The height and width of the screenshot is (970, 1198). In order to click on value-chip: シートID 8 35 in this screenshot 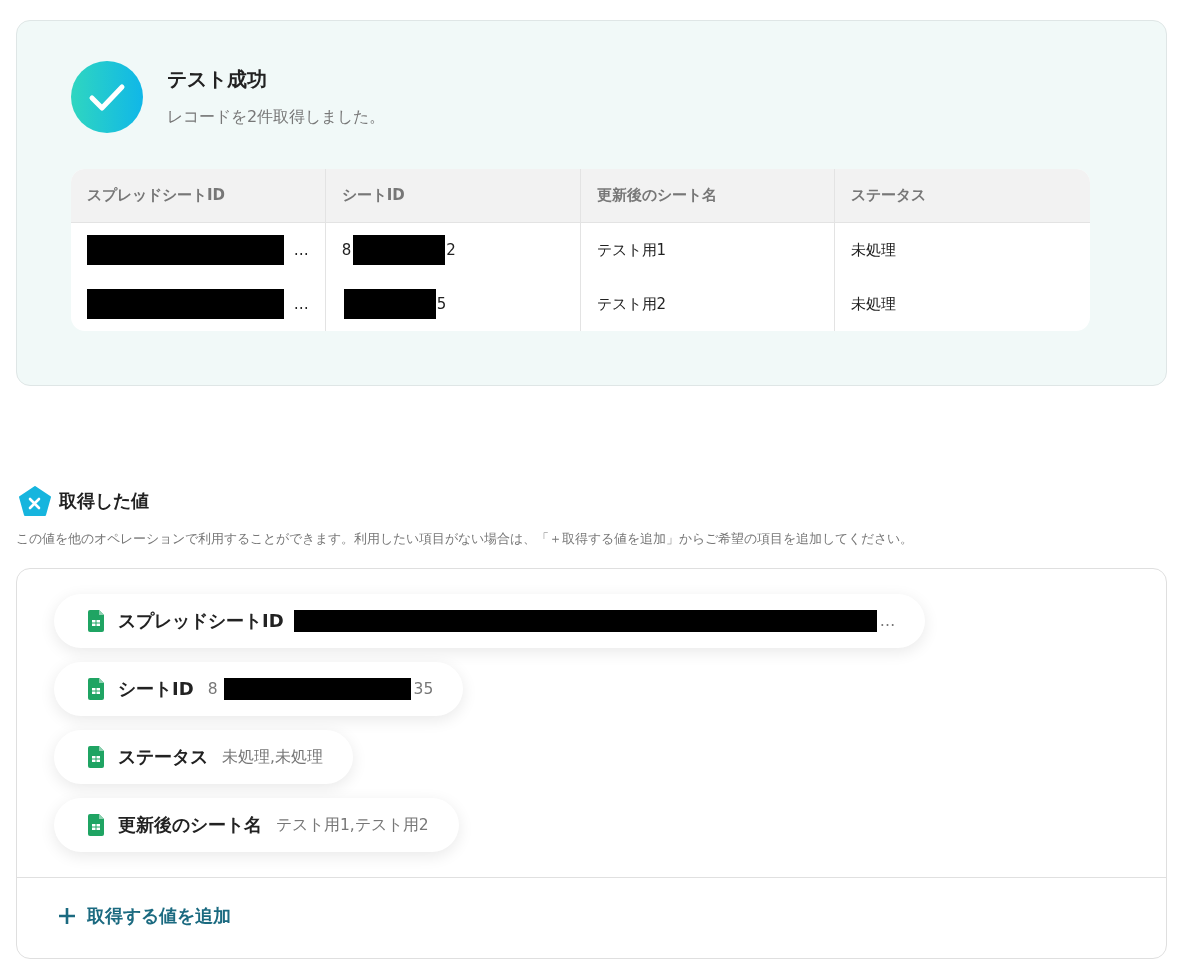, I will do `click(259, 689)`.